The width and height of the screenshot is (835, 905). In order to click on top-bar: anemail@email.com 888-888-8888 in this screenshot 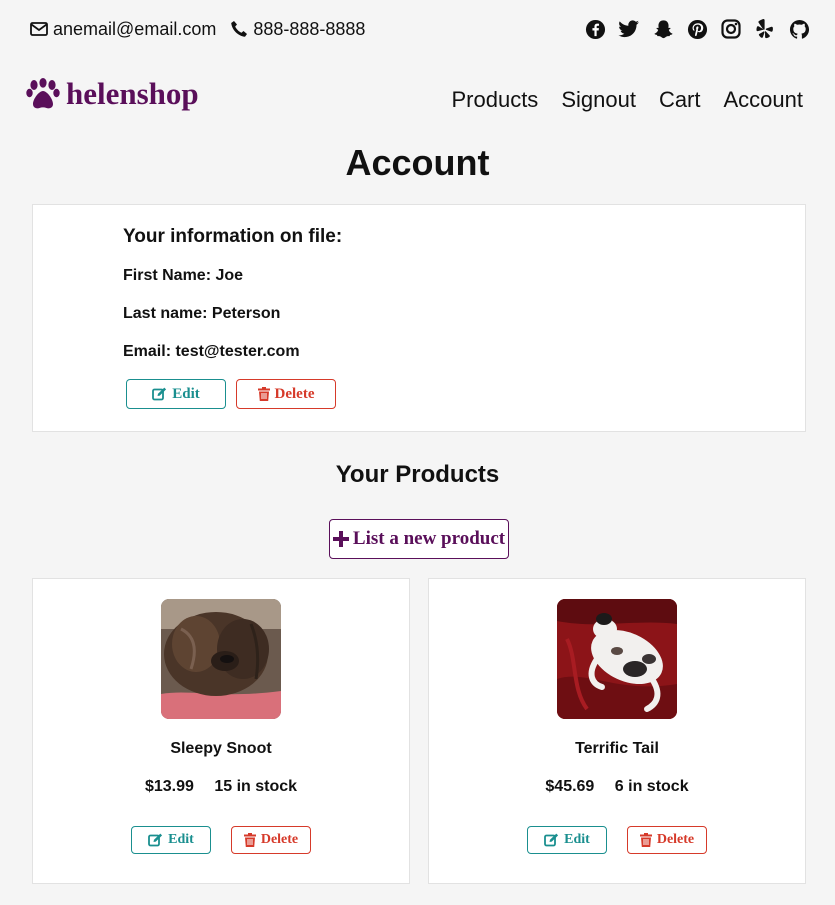, I will do `click(420, 29)`.